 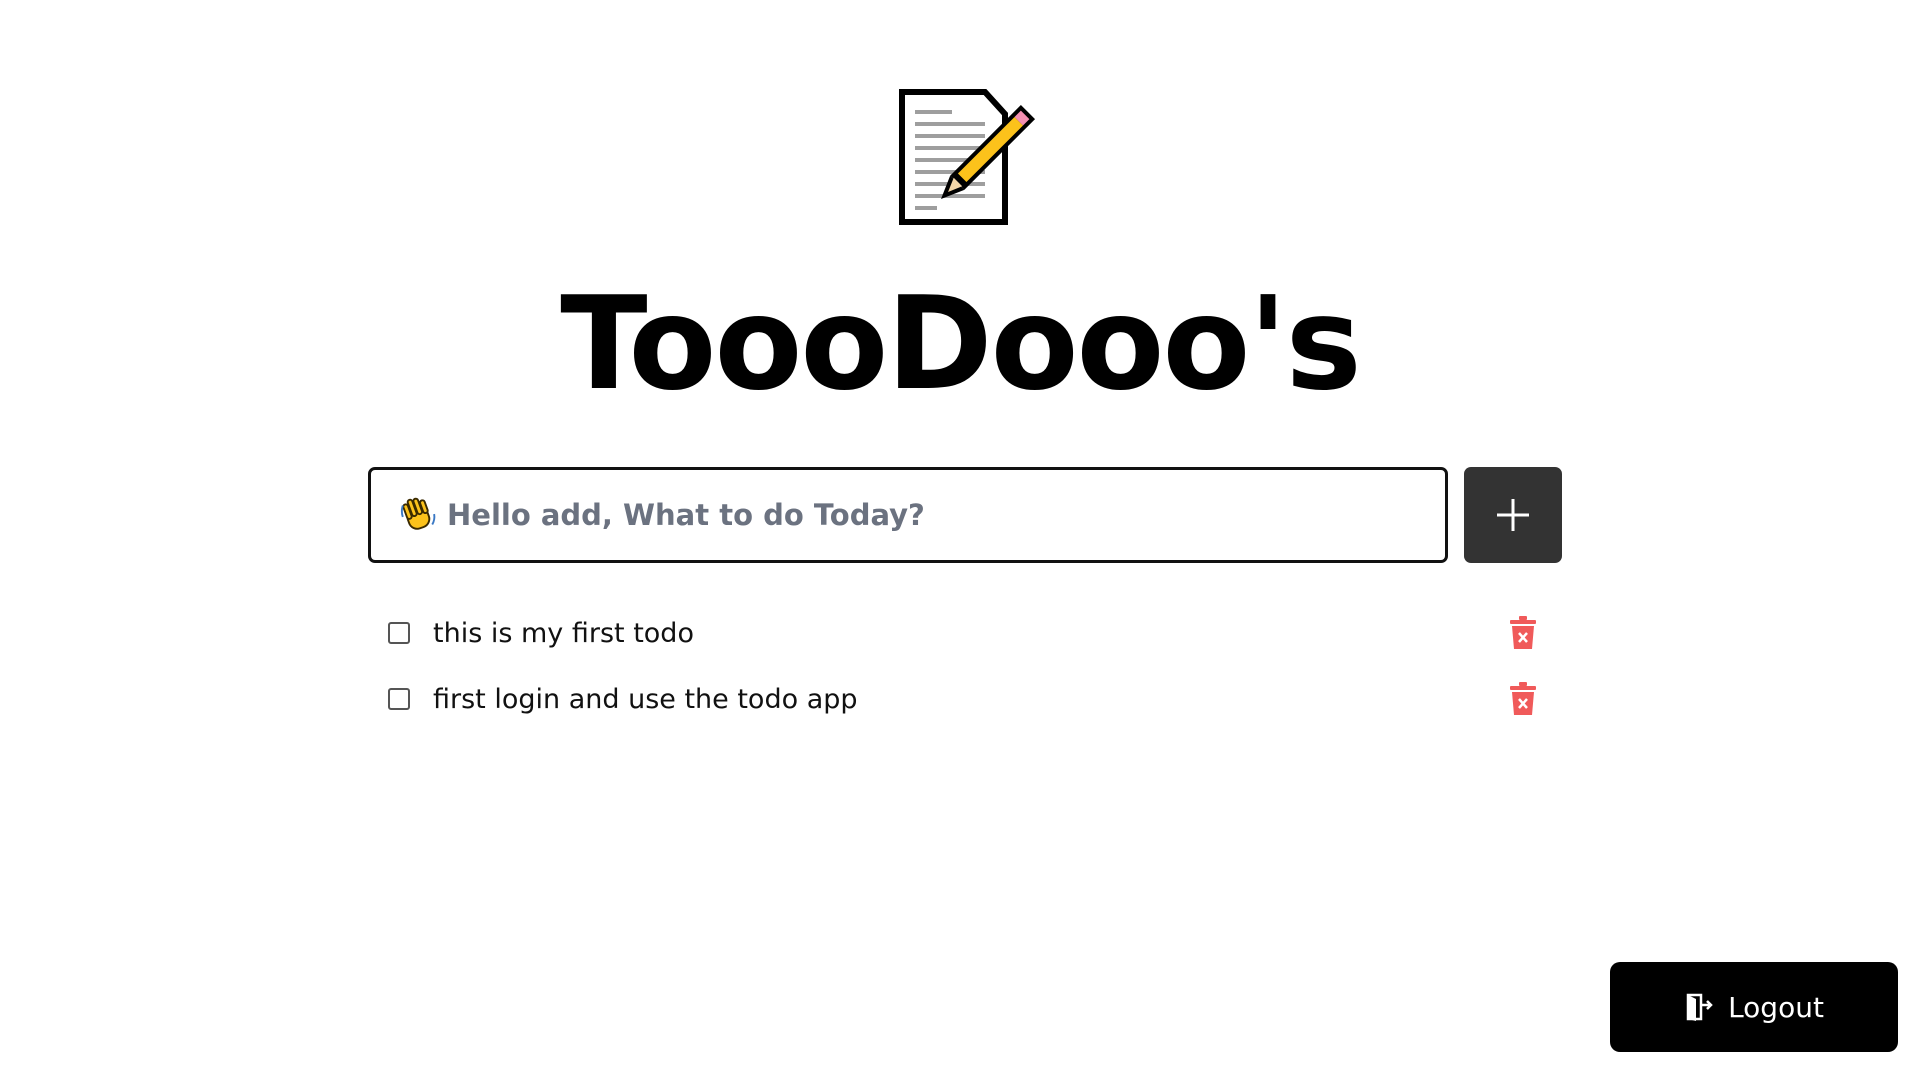 What do you see at coordinates (967, 157) in the screenshot?
I see `memo-icon` at bounding box center [967, 157].